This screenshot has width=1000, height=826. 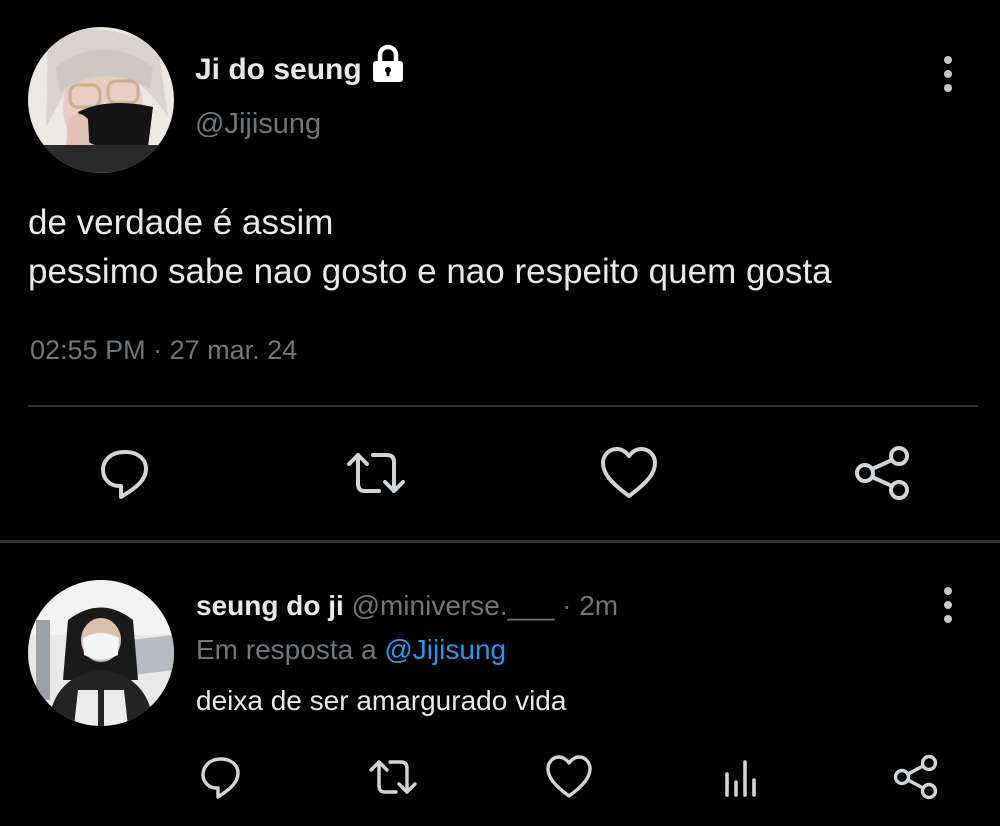 What do you see at coordinates (181, 222) in the screenshot?
I see `tweet-text-line: de verdade é assim` at bounding box center [181, 222].